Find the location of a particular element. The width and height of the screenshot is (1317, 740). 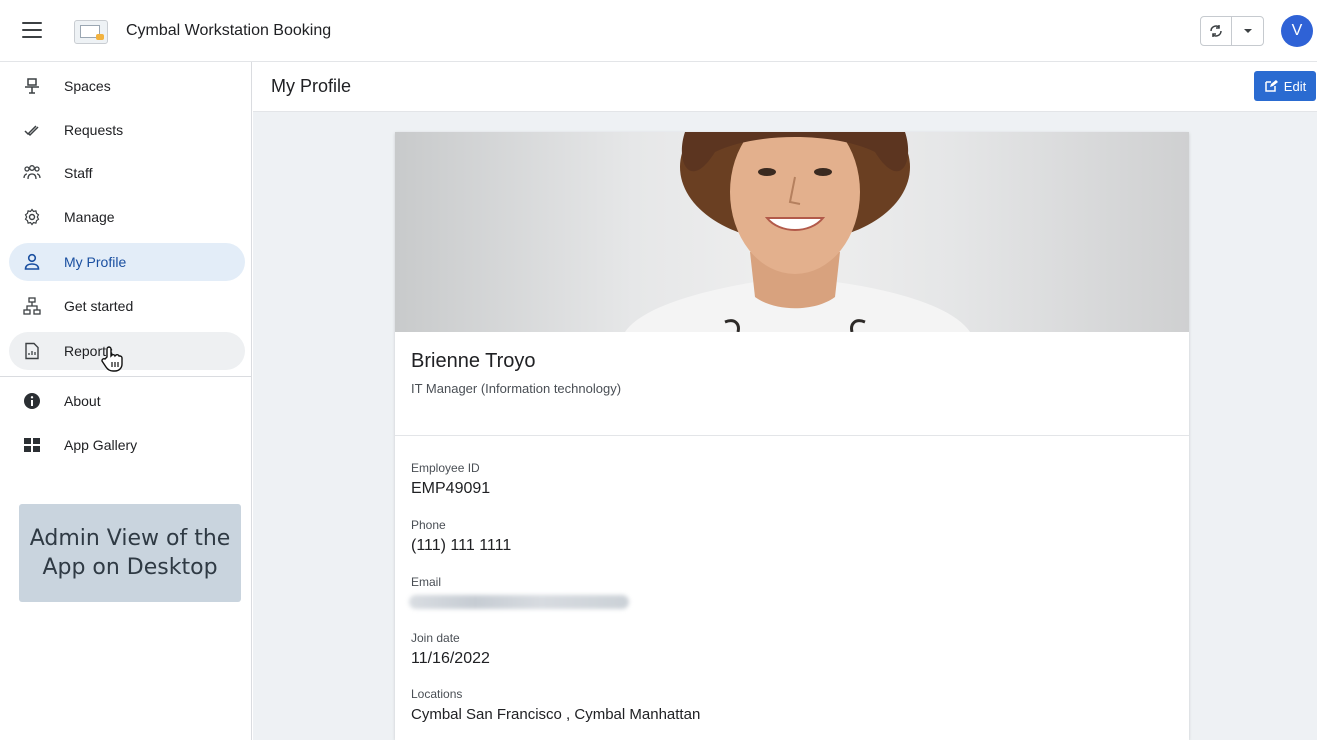

sidebar-item-label: Get started is located at coordinates (99, 306).